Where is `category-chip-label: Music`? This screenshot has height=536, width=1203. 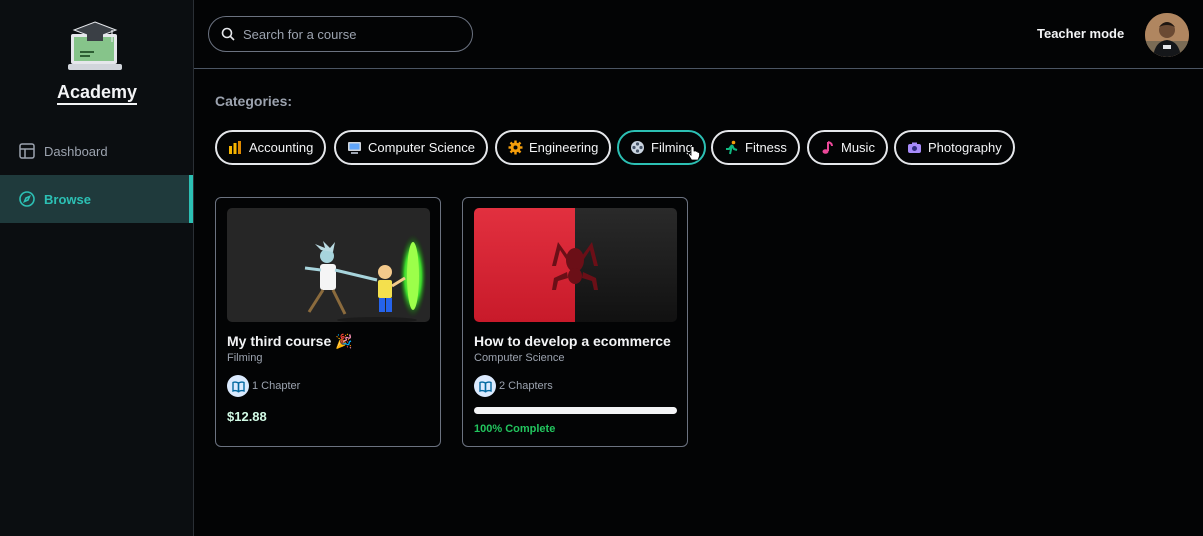 category-chip-label: Music is located at coordinates (858, 147).